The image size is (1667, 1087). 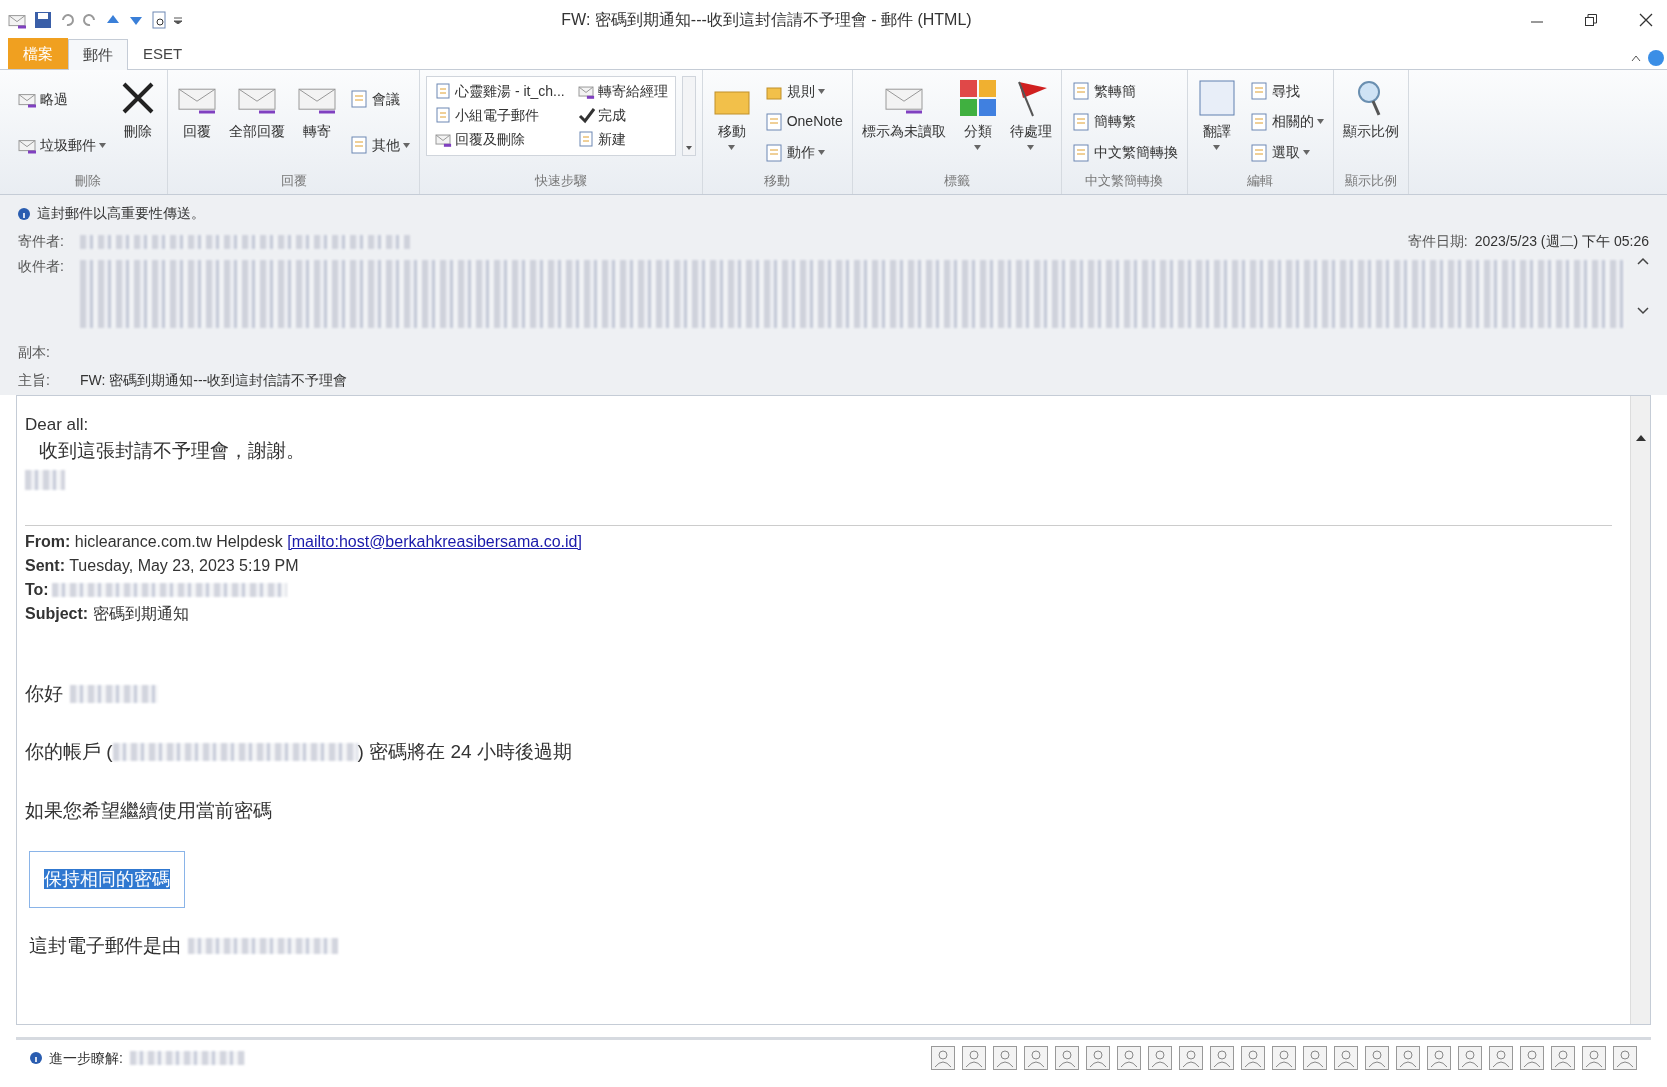 What do you see at coordinates (731, 122) in the screenshot?
I see `ribbon-button: 移動` at bounding box center [731, 122].